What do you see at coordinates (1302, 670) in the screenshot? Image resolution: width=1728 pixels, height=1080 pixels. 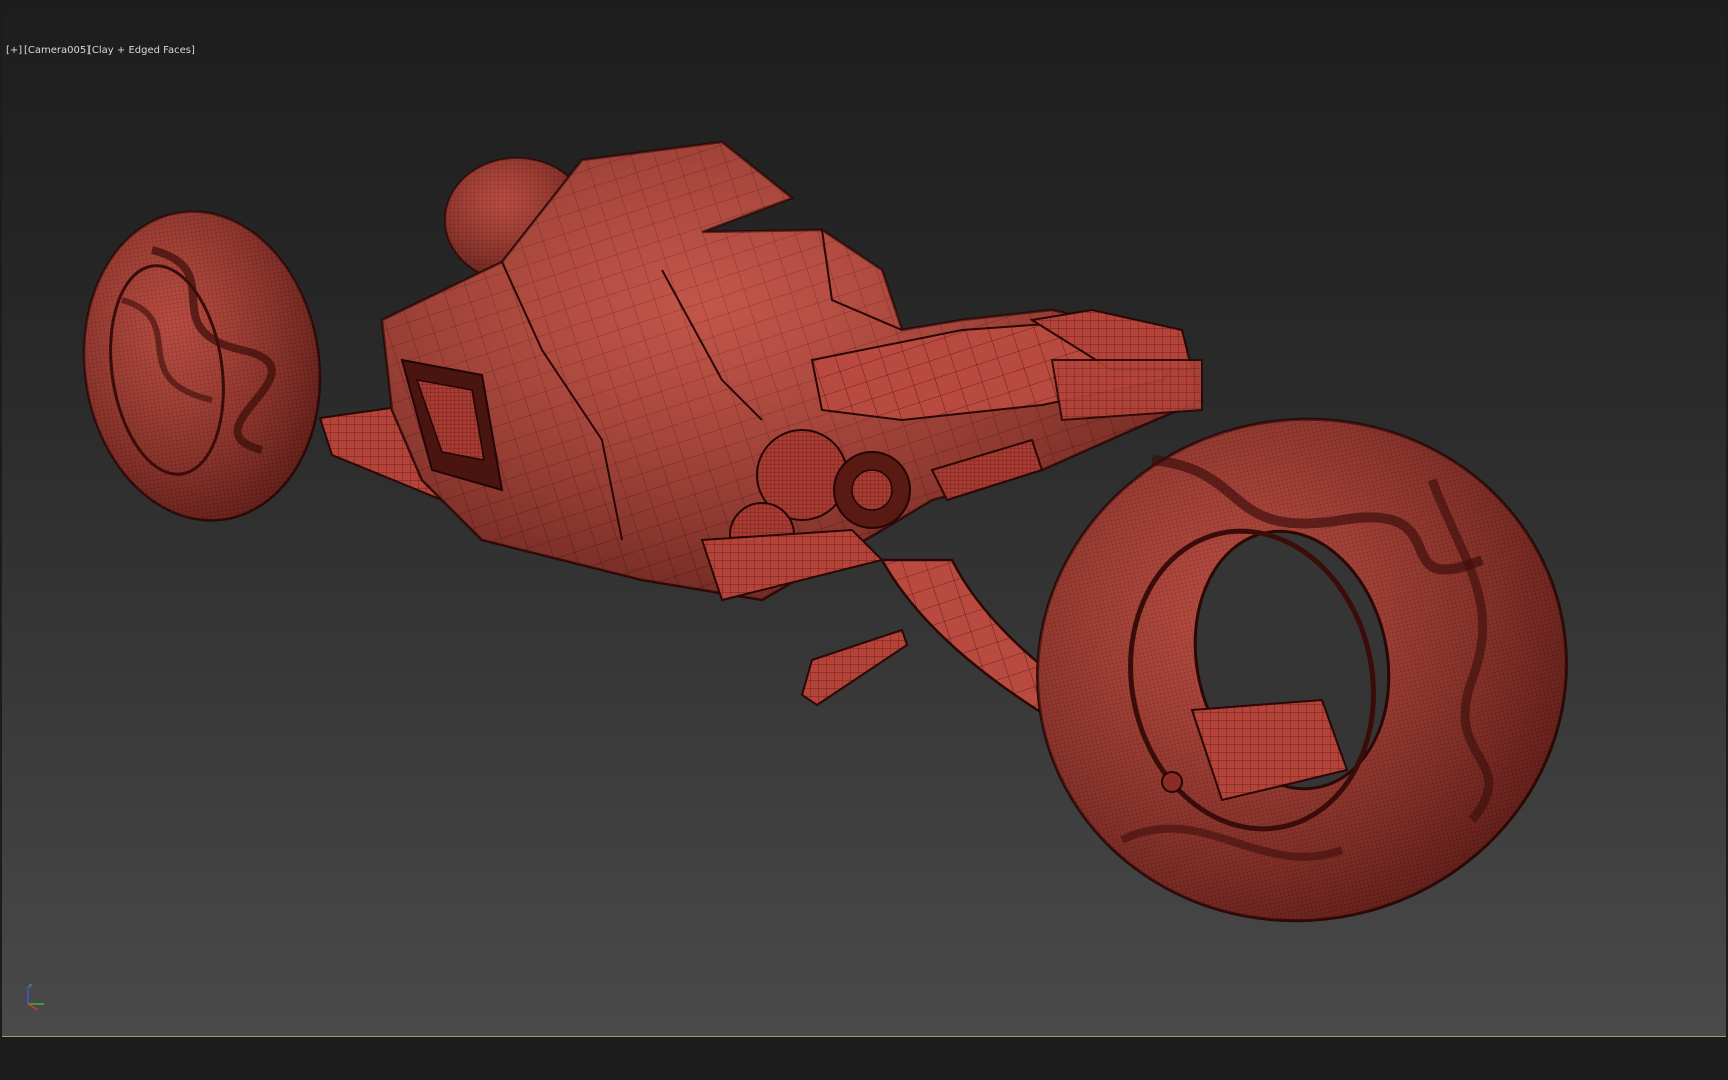 I see `rear-wheel` at bounding box center [1302, 670].